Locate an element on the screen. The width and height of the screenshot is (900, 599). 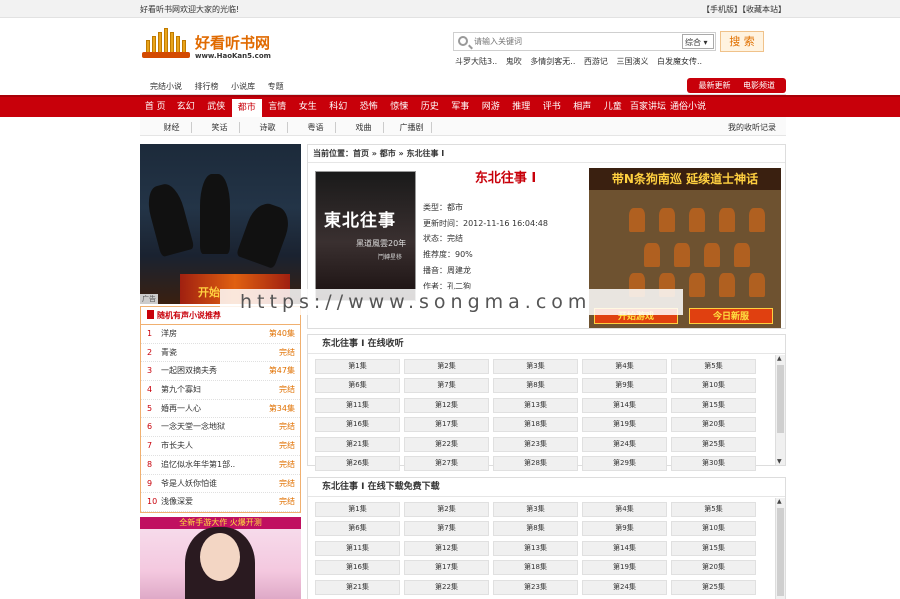
secnav-item: 财经 is located at coordinates (172, 127).